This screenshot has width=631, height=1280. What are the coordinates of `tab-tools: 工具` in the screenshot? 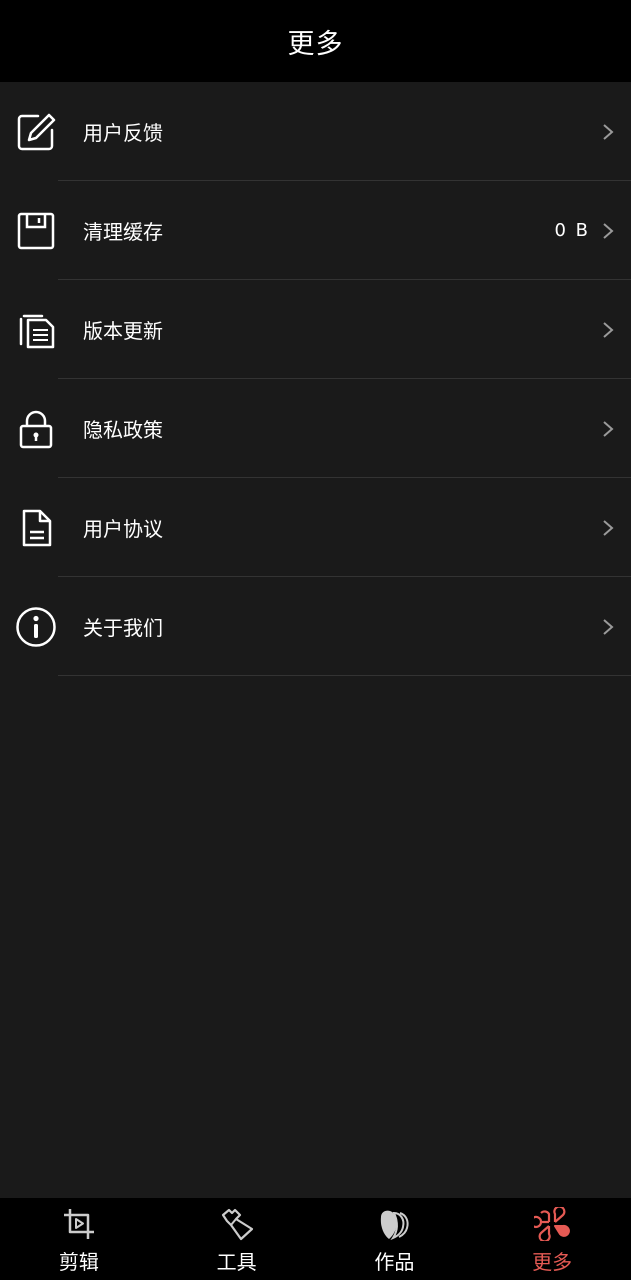 It's located at (237, 1239).